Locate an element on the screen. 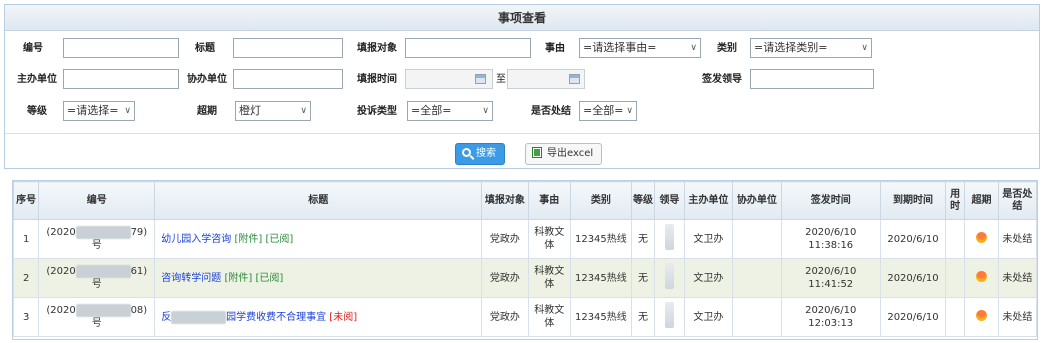  category-select-value: =请选择类别= is located at coordinates (791, 47).